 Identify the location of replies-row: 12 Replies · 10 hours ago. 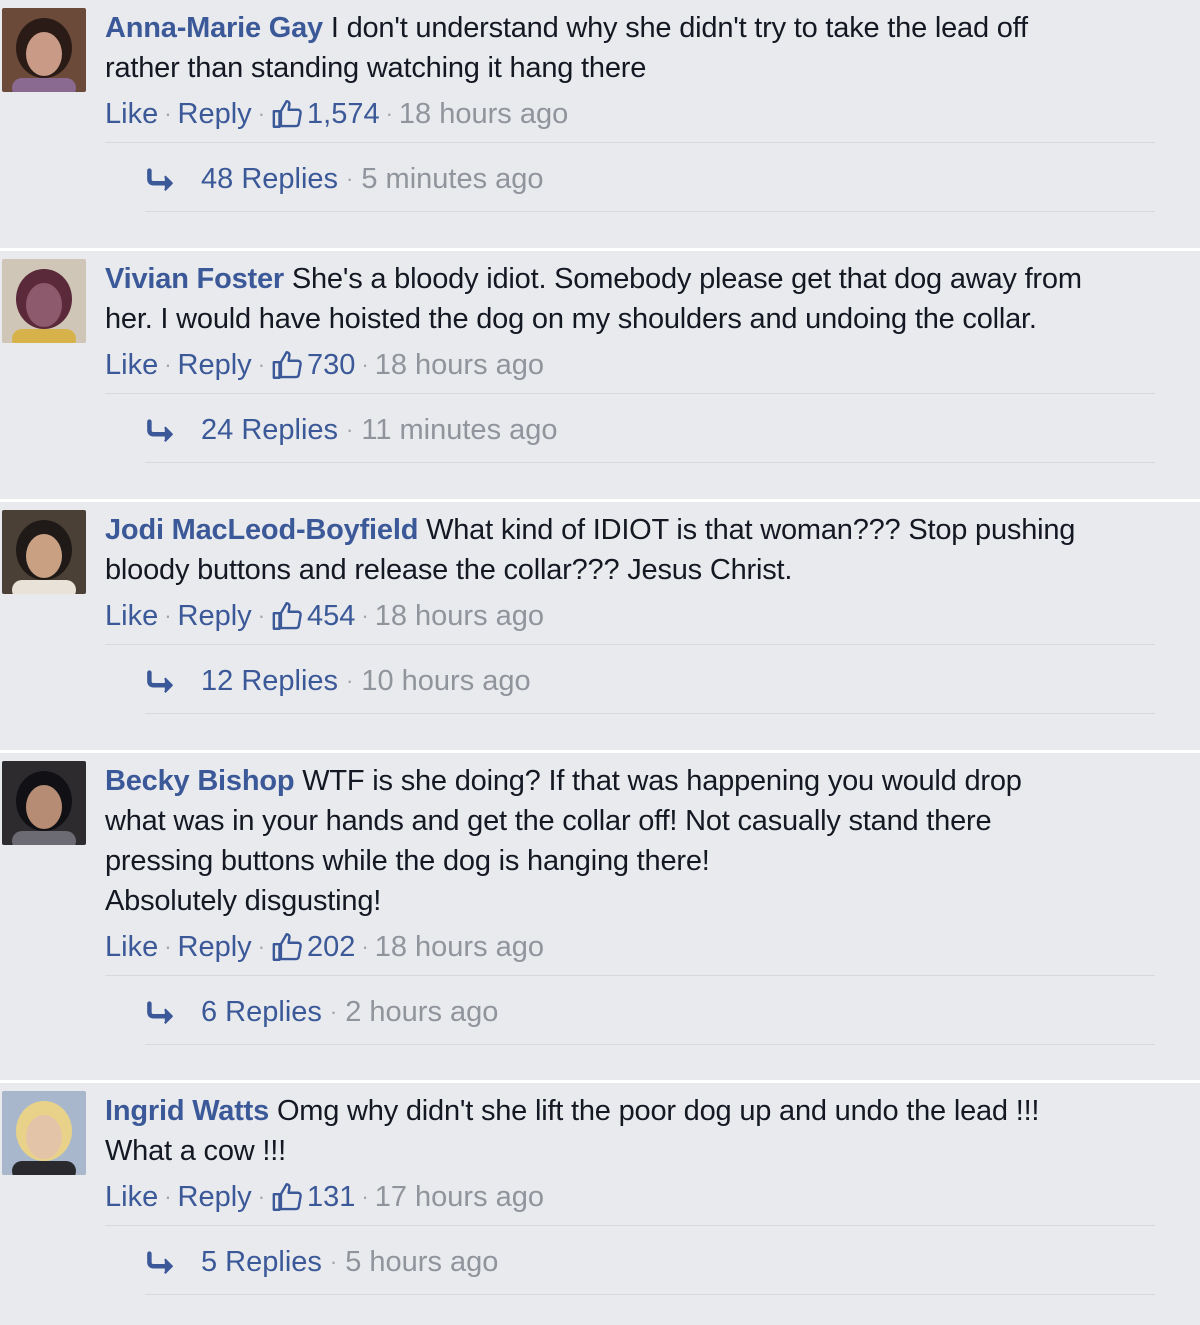
(650, 687).